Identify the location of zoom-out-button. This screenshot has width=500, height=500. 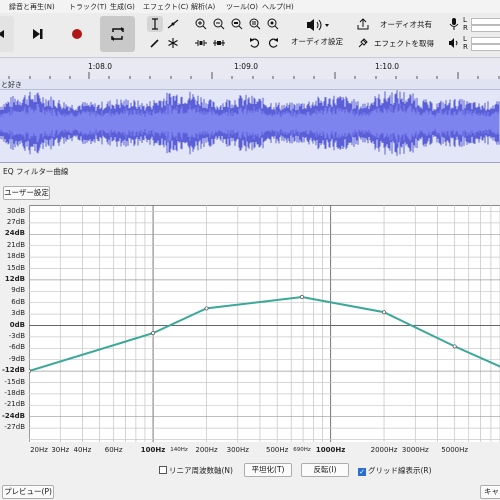
(219, 24).